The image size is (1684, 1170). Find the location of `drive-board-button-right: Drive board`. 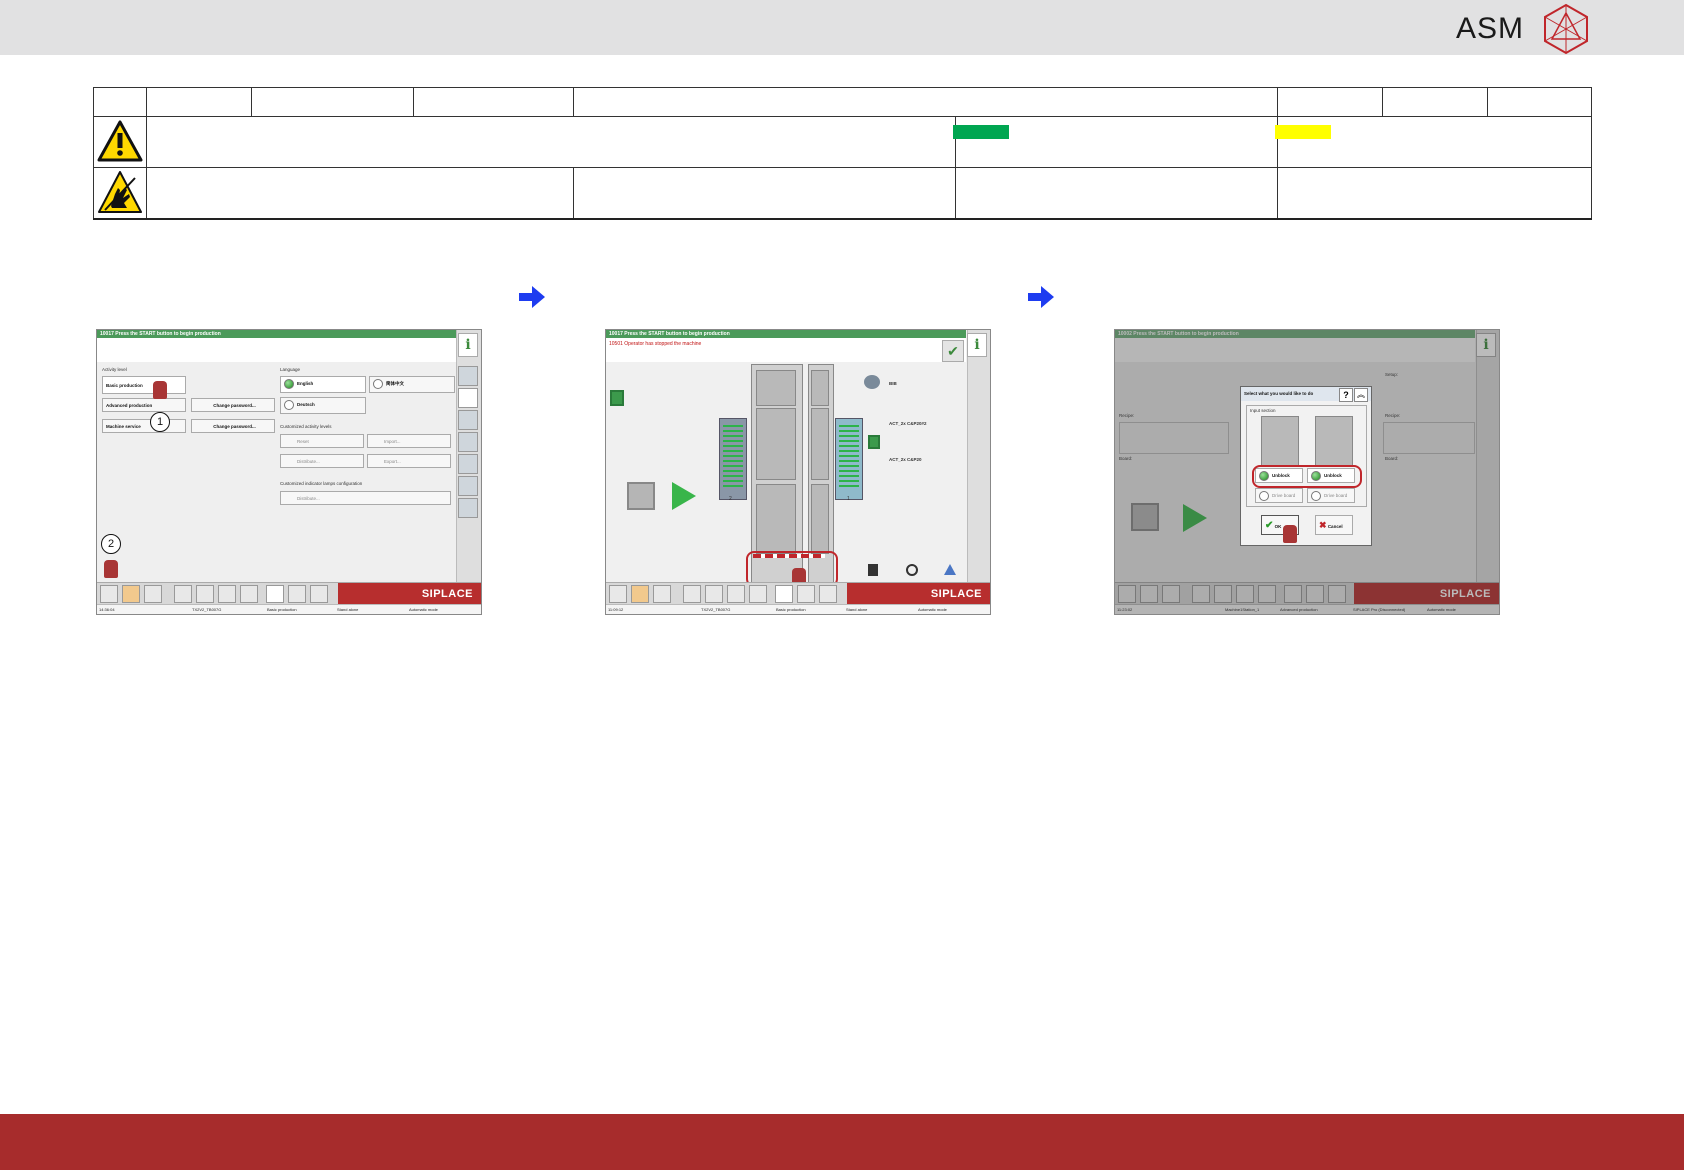

drive-board-button-right: Drive board is located at coordinates (1331, 495).